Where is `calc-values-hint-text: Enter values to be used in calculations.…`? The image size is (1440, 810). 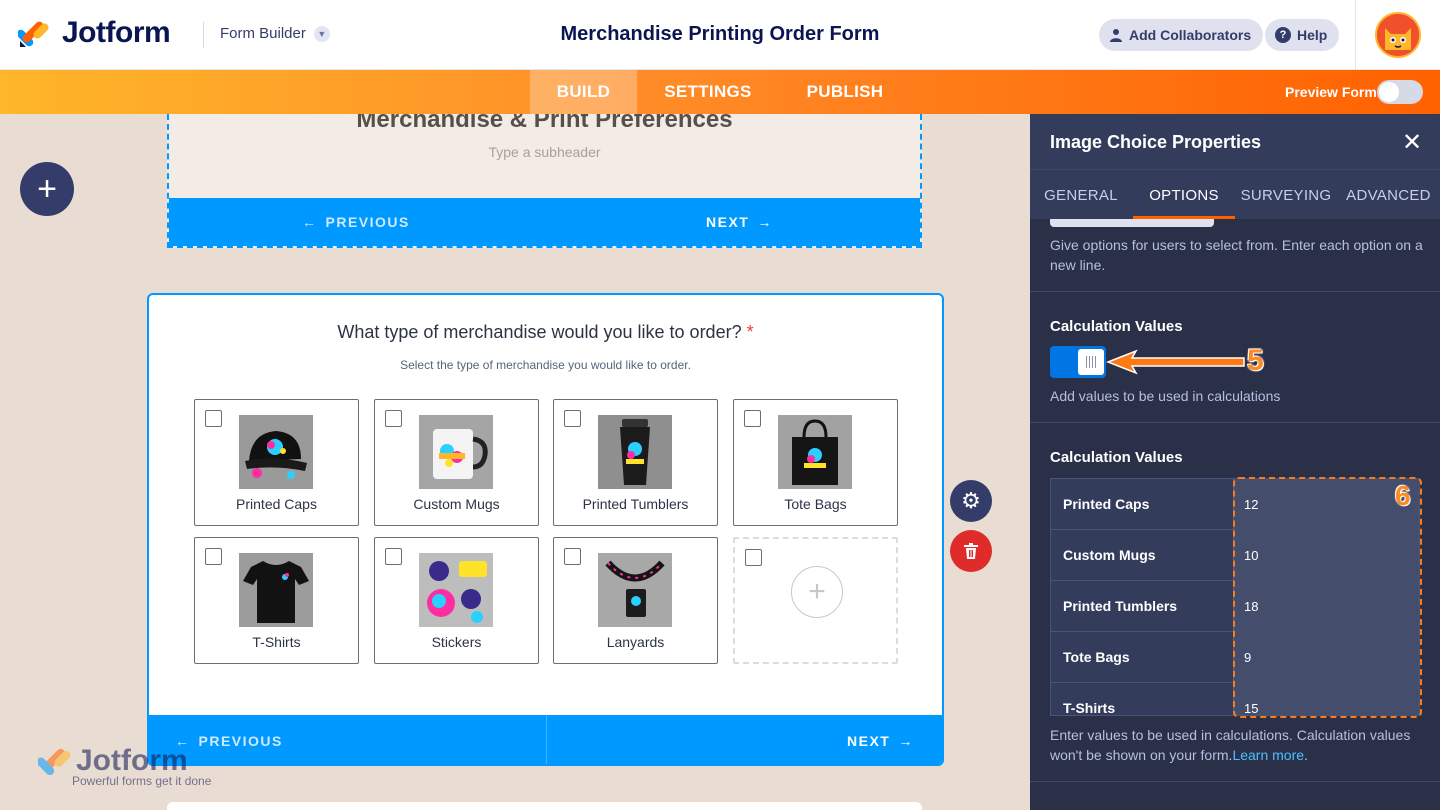 calc-values-hint-text: Enter values to be used in calculations.… is located at coordinates (1230, 745).